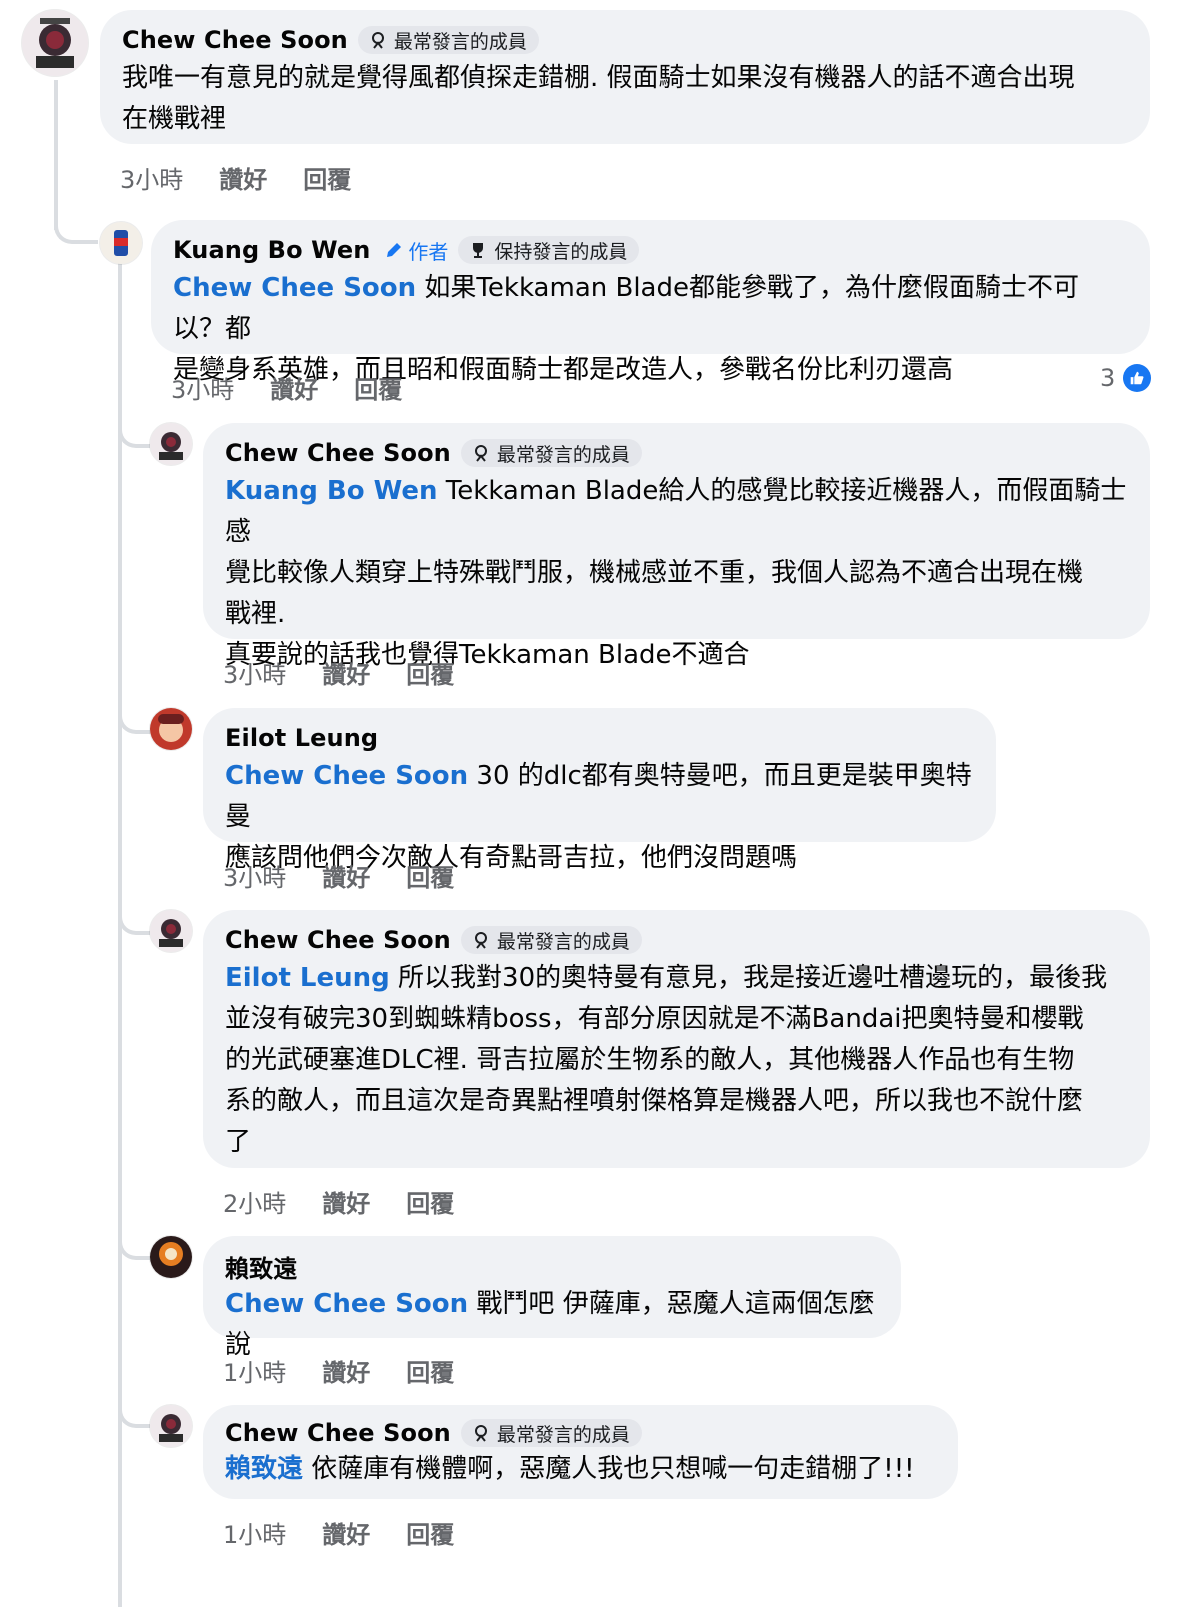 Image resolution: width=1200 pixels, height=1607 pixels. I want to click on timestamp: 2小時, so click(254, 1201).